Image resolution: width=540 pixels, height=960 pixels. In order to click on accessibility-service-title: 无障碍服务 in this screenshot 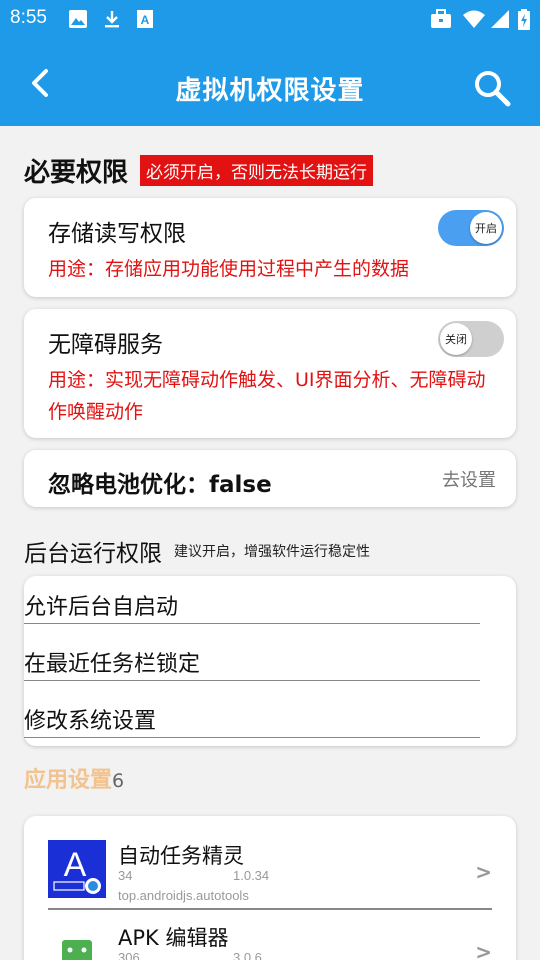, I will do `click(105, 345)`.